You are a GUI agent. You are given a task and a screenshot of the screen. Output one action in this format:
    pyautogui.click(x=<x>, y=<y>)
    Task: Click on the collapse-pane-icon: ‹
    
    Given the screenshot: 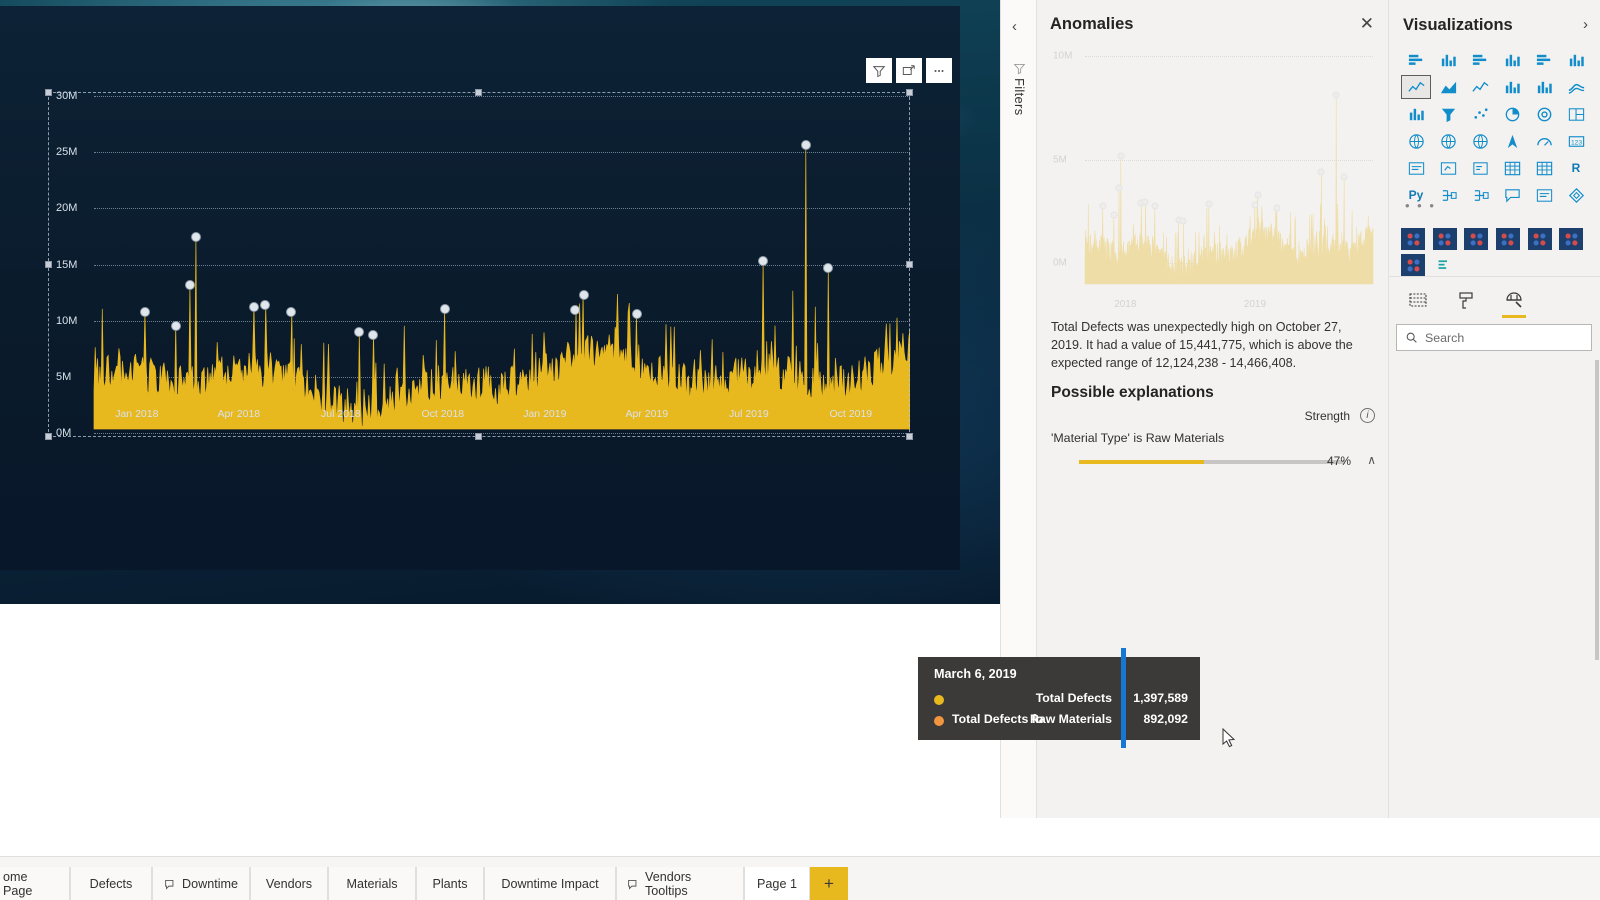 What is the action you would take?
    pyautogui.click(x=1014, y=26)
    